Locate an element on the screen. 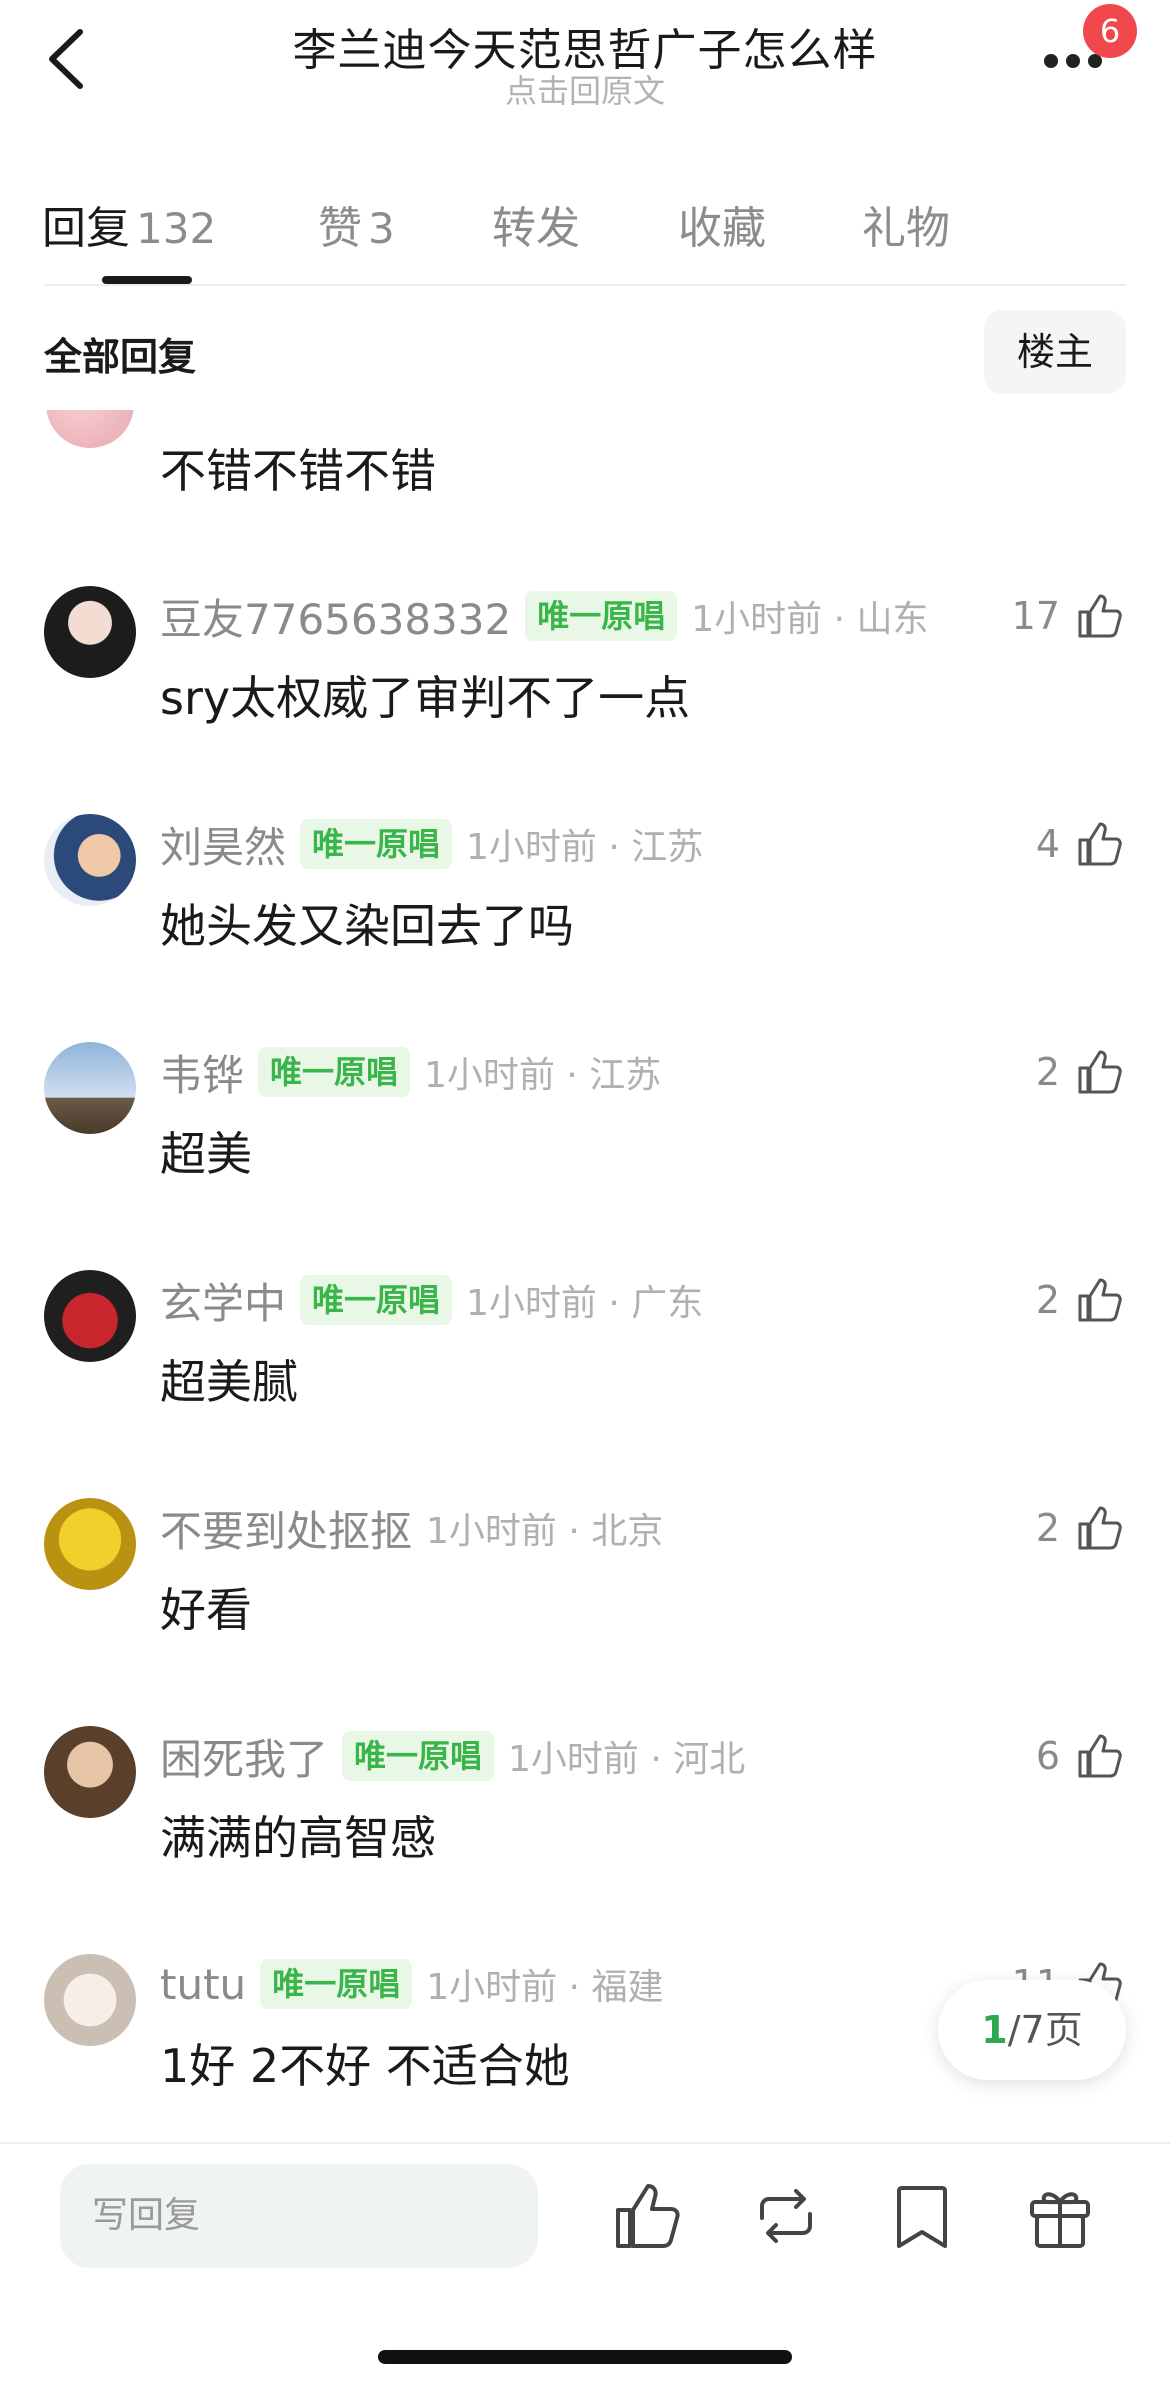 Image resolution: width=1170 pixels, height=2392 pixels. username: tutu is located at coordinates (203, 1984).